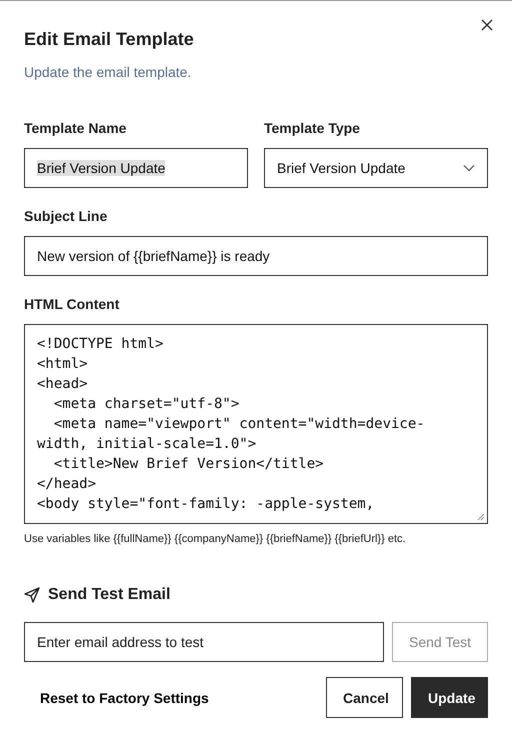 This screenshot has width=512, height=737. What do you see at coordinates (108, 72) in the screenshot?
I see `dialog-description: Update the email template.` at bounding box center [108, 72].